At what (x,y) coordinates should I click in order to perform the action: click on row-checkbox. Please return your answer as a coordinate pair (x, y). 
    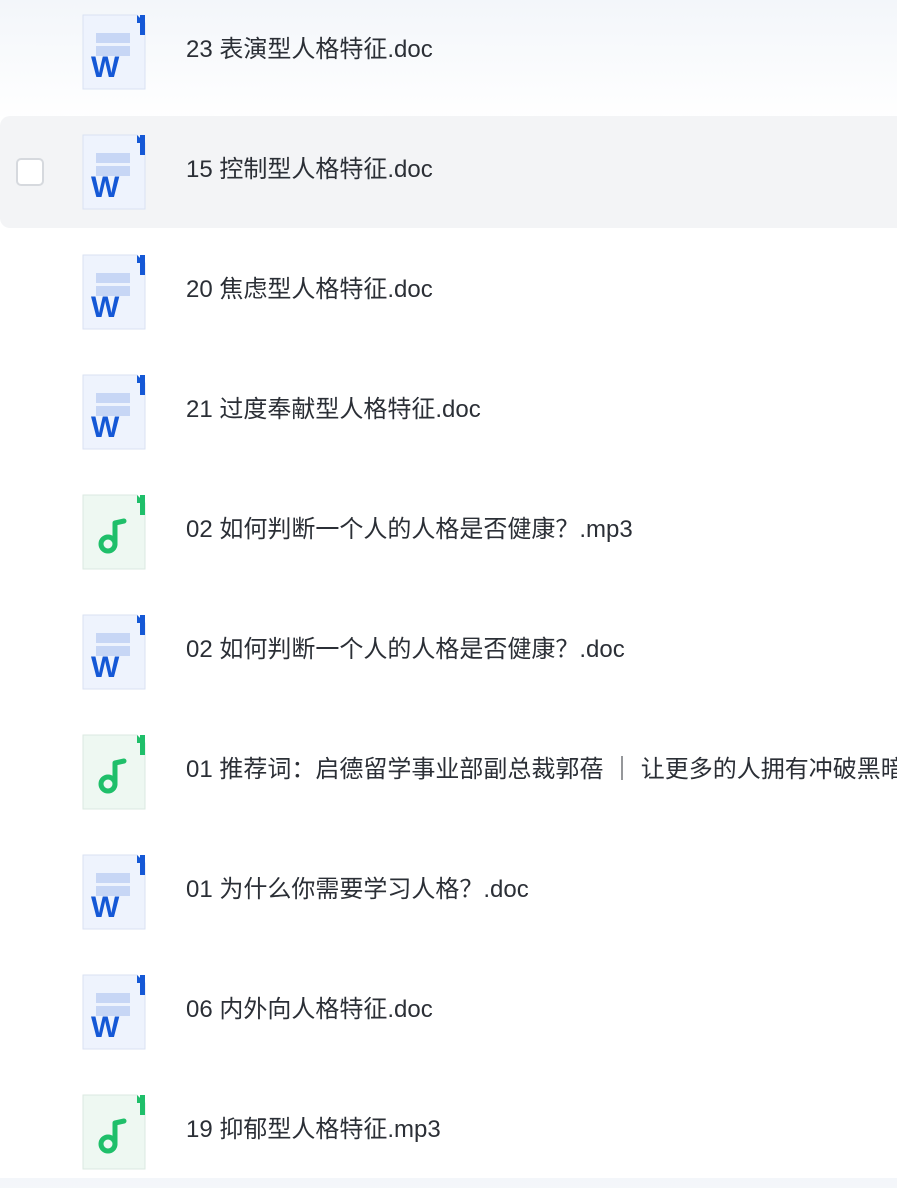
    Looking at the image, I should click on (30, 172).